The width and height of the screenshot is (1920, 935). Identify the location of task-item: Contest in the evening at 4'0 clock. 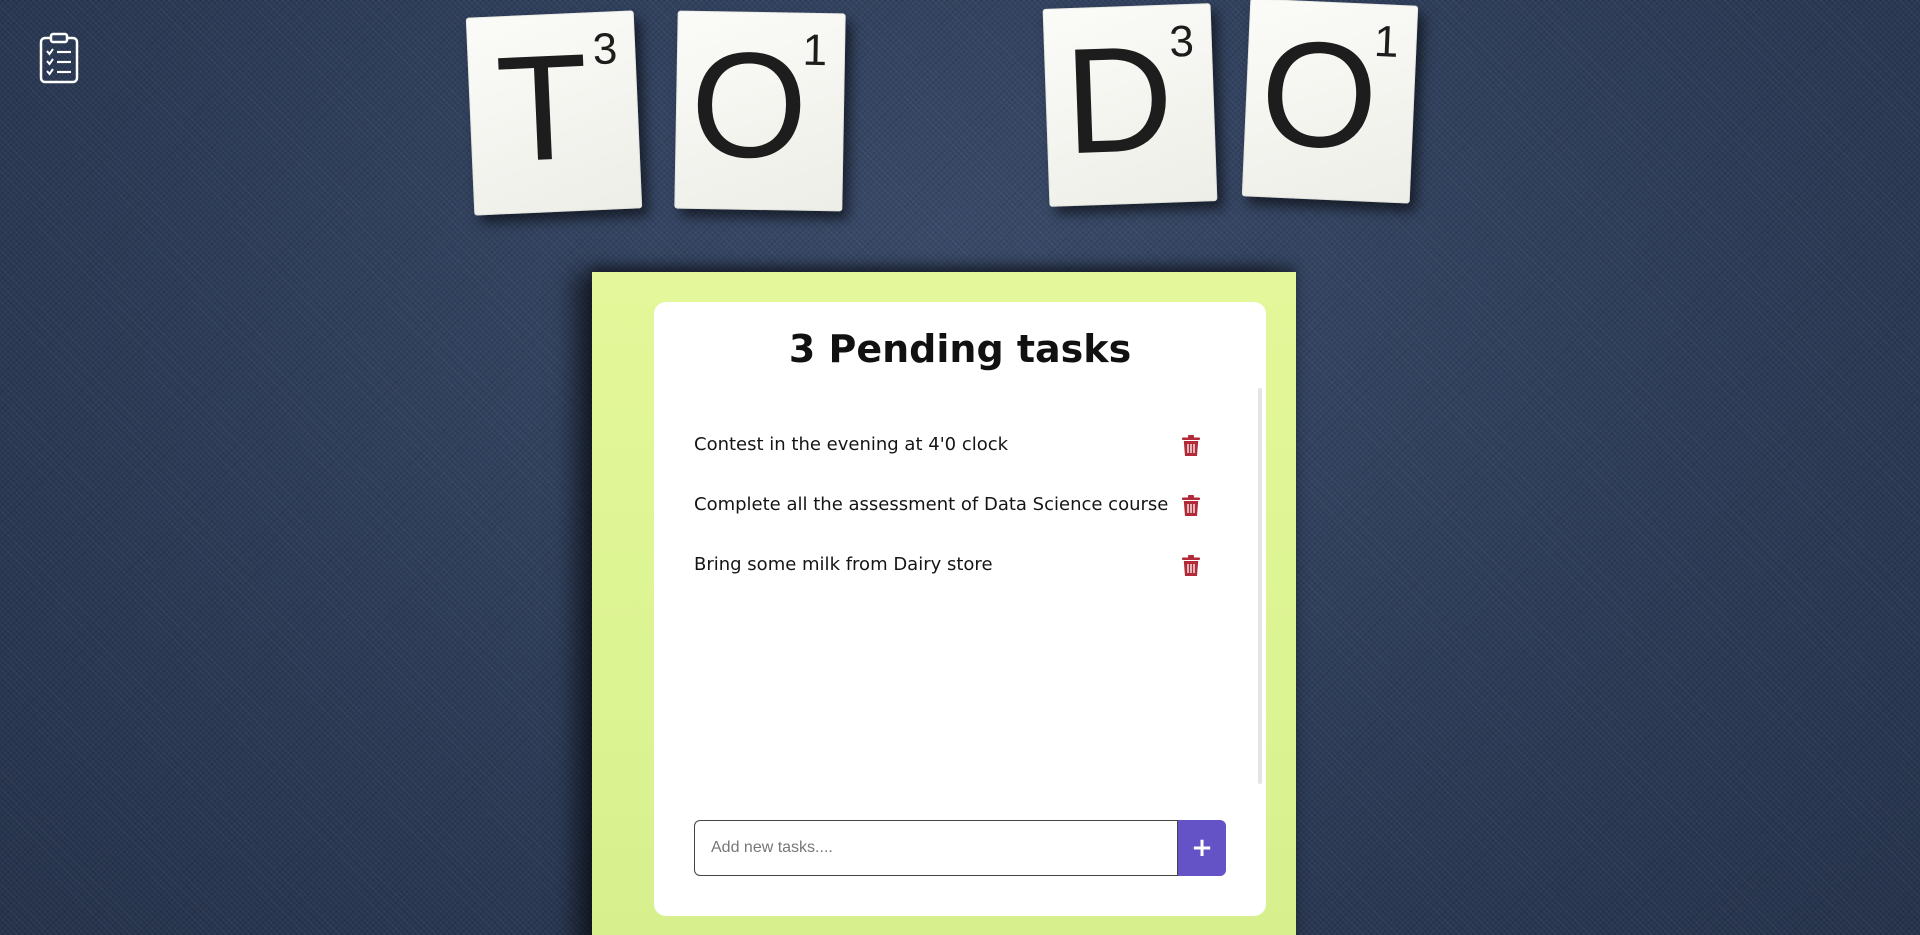
(959, 444).